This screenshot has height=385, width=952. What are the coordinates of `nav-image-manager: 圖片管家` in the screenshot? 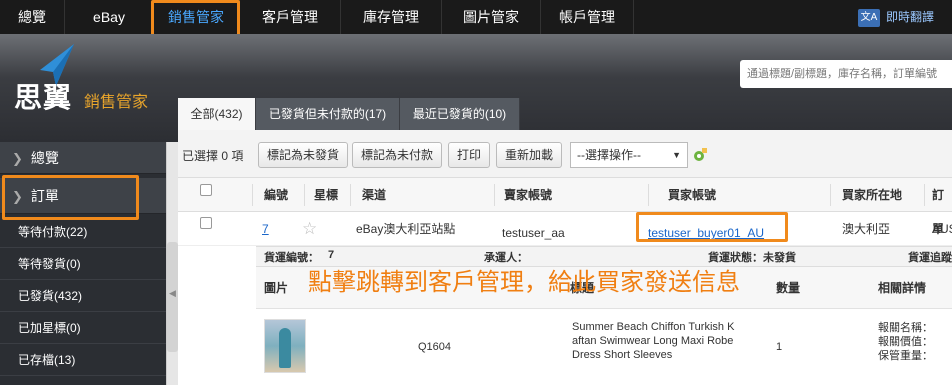 It's located at (491, 17).